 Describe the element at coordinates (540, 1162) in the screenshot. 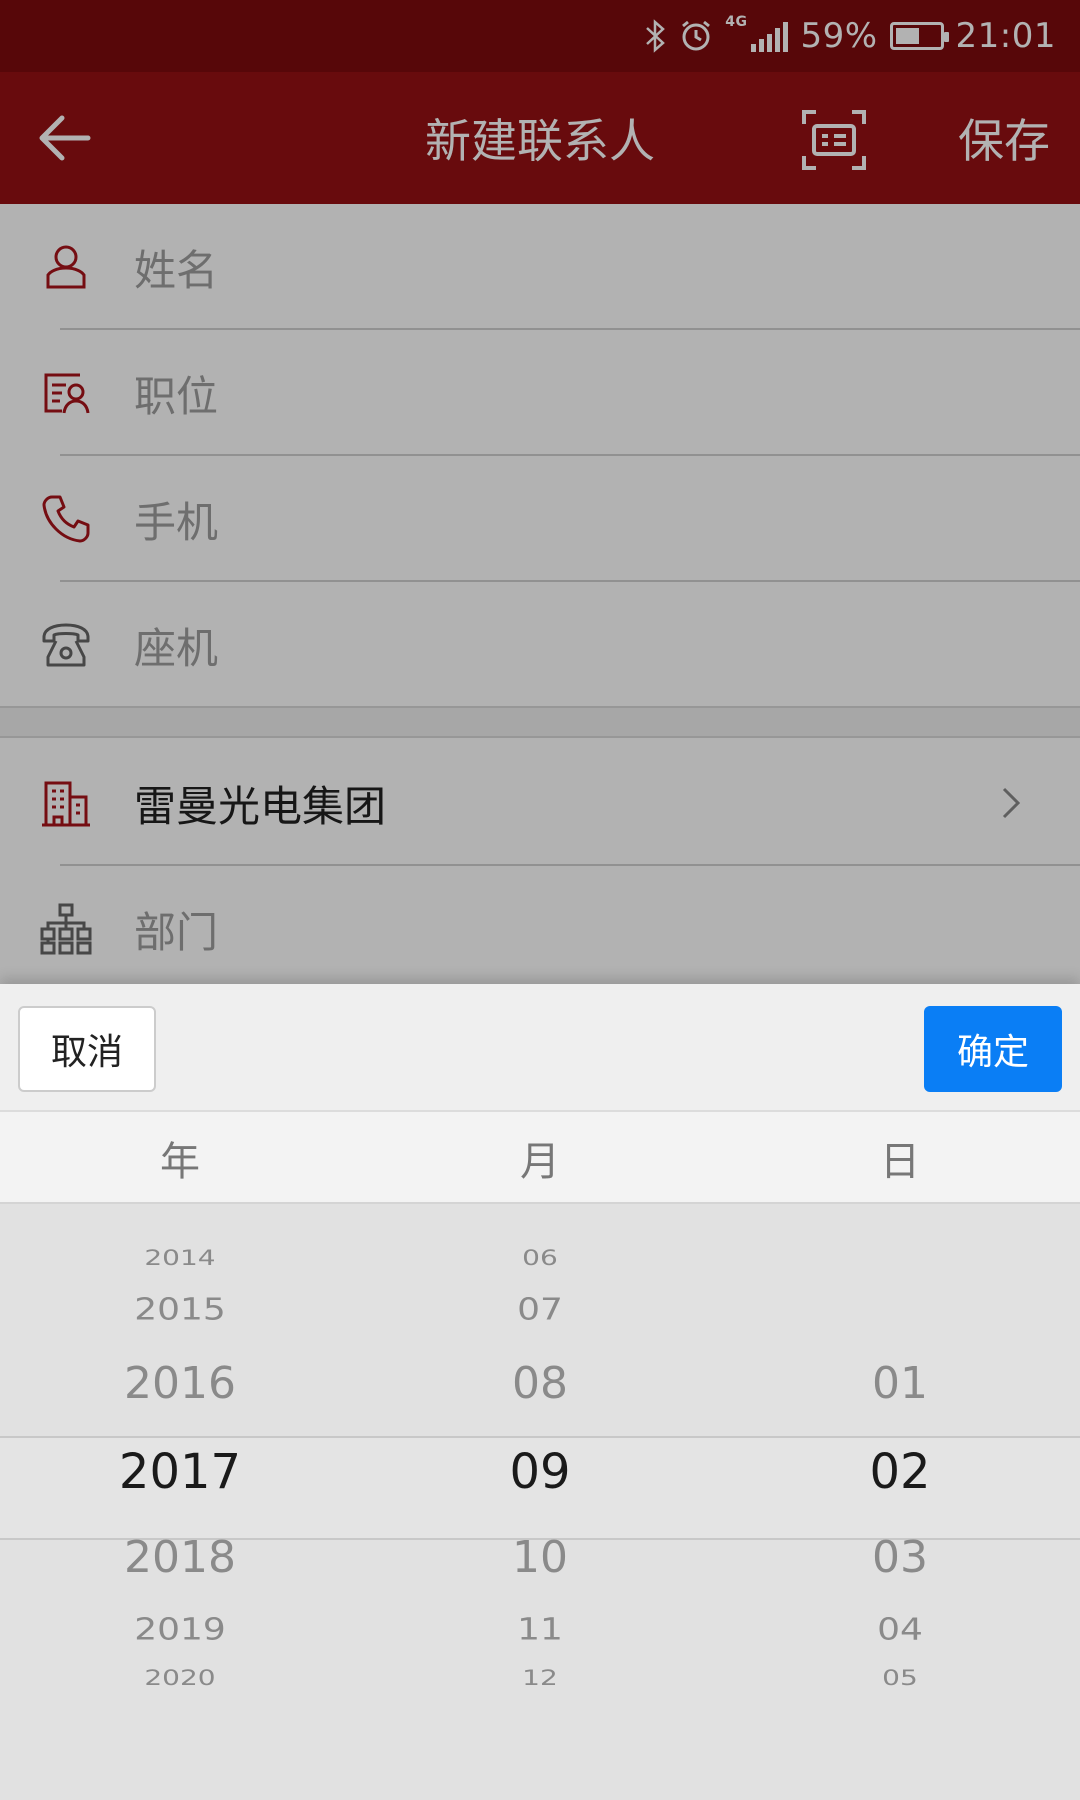

I see `month-header: 月` at that location.